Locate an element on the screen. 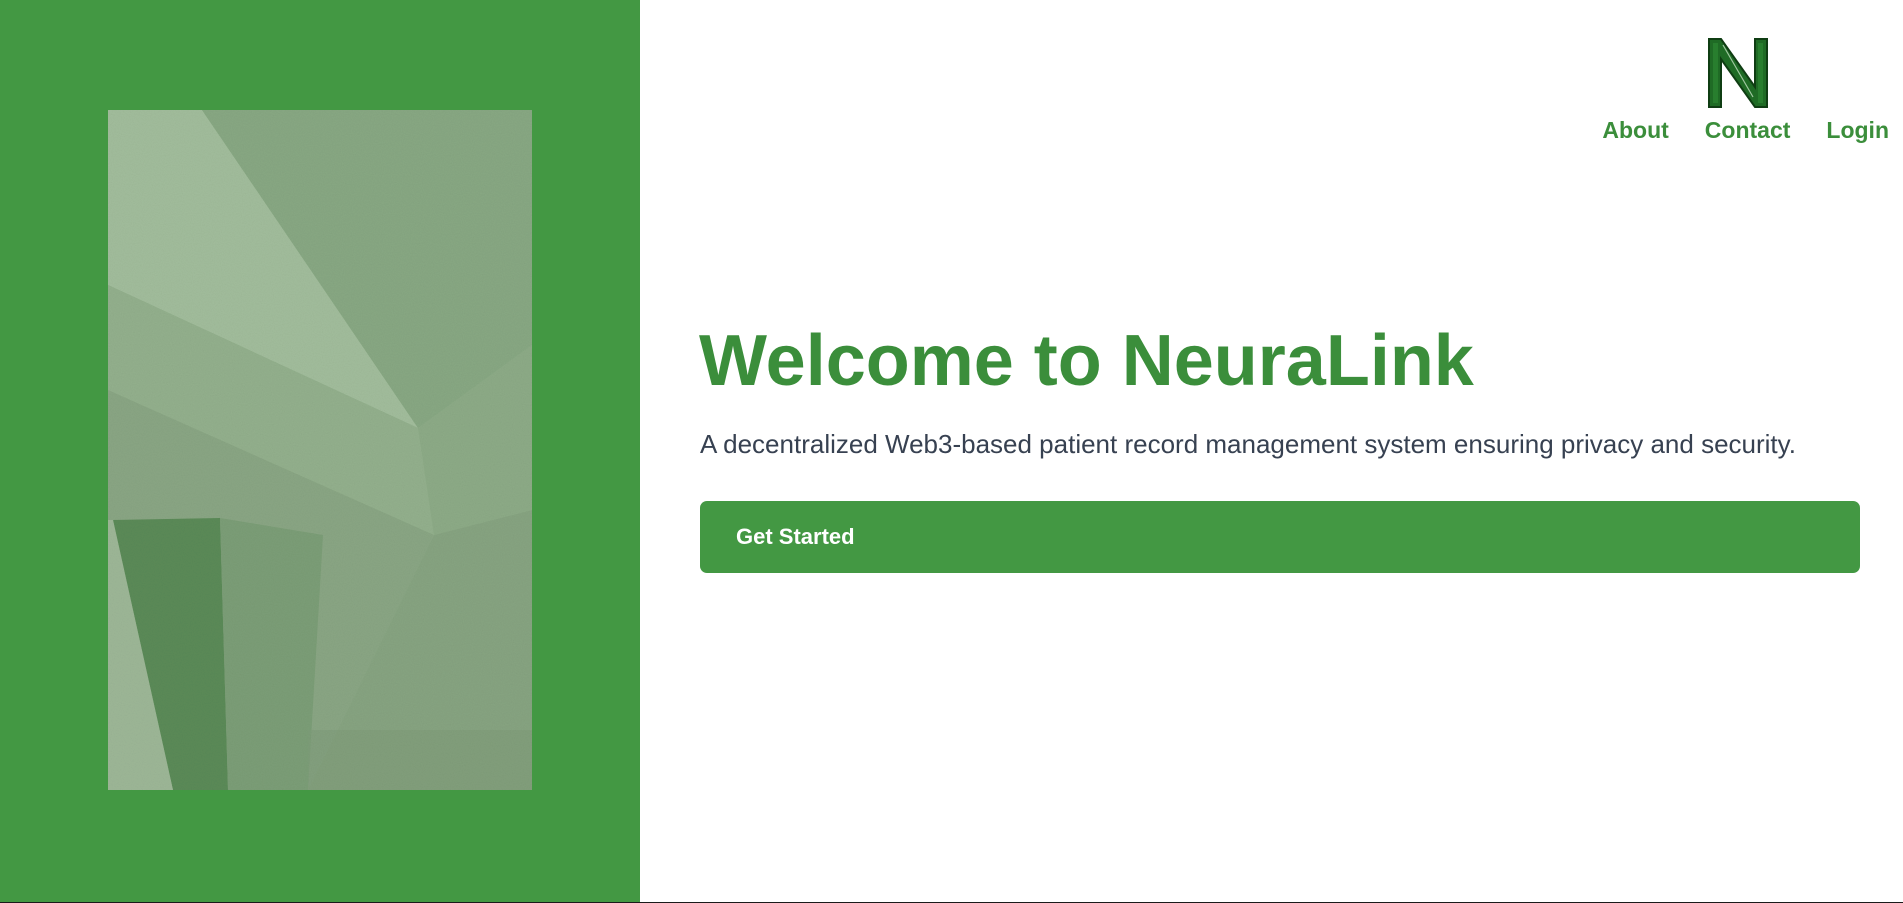 This screenshot has width=1903, height=903. top-navigation: About Contact Login is located at coordinates (1745, 130).